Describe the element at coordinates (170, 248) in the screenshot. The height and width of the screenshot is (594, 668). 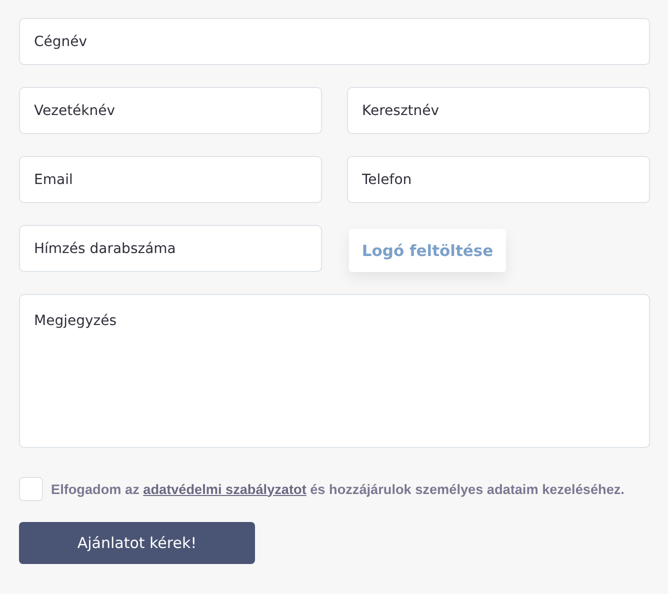
I see `input-field: Hímzés darabszáma` at that location.